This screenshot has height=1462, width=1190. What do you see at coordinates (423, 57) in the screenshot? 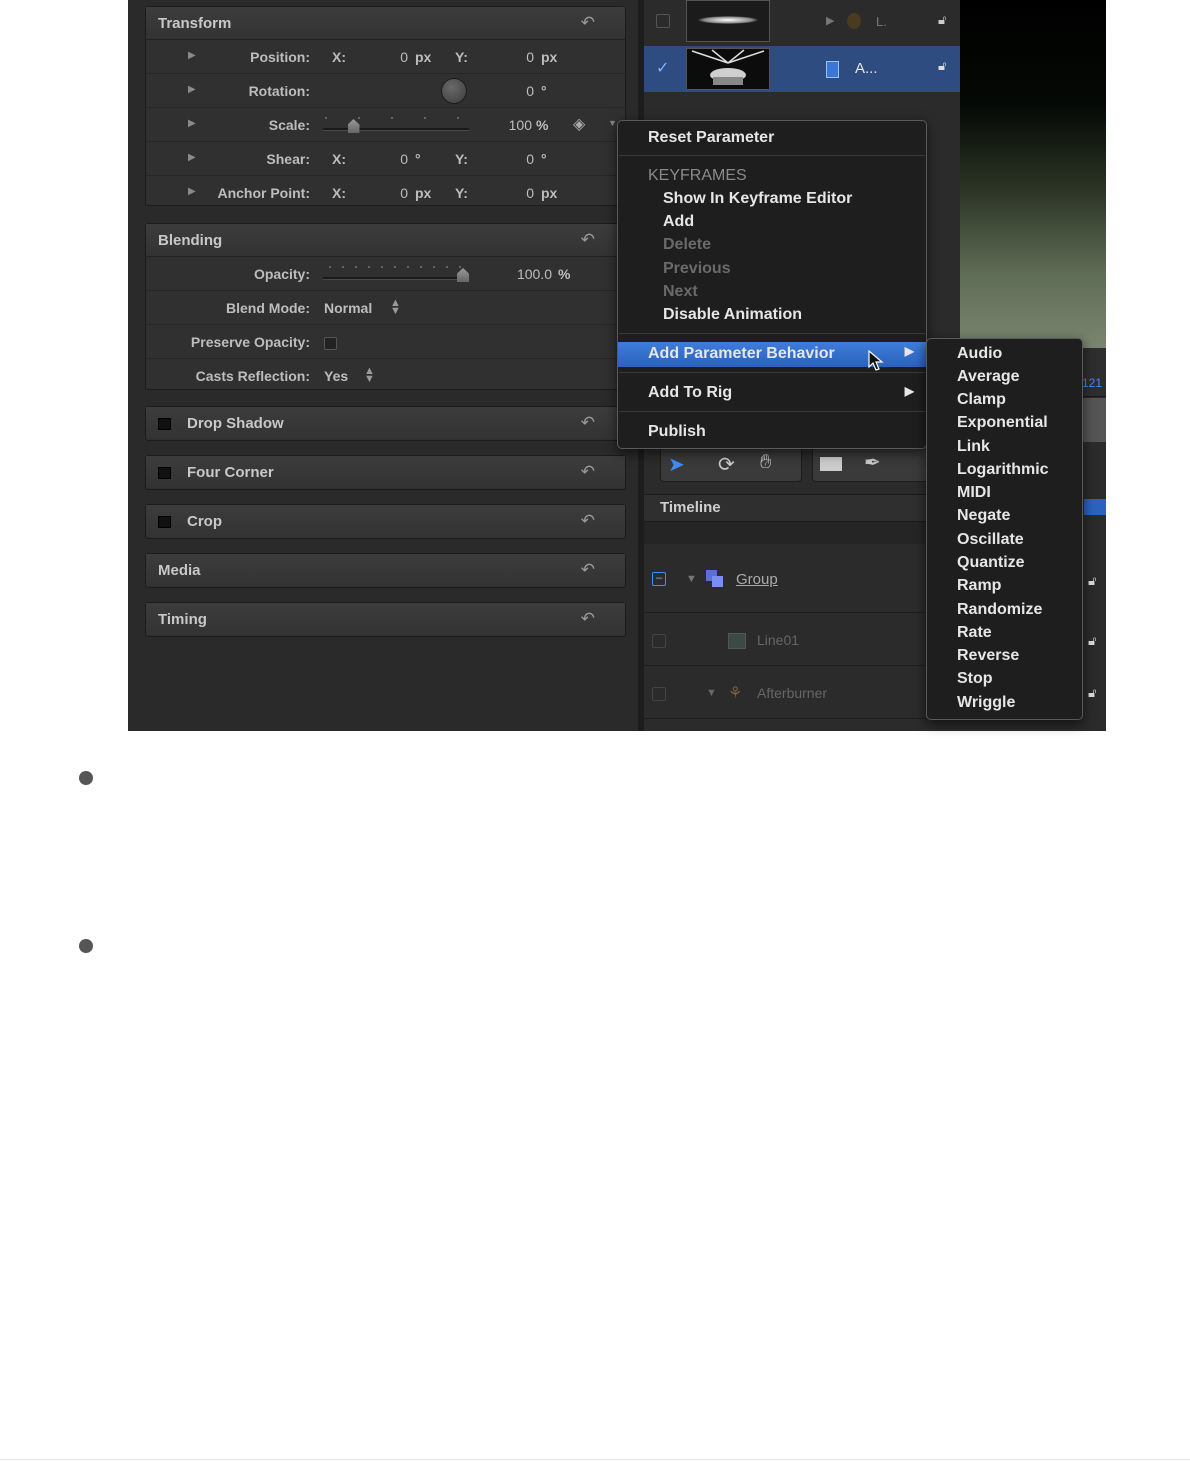
I see `position-x-unit: px` at bounding box center [423, 57].